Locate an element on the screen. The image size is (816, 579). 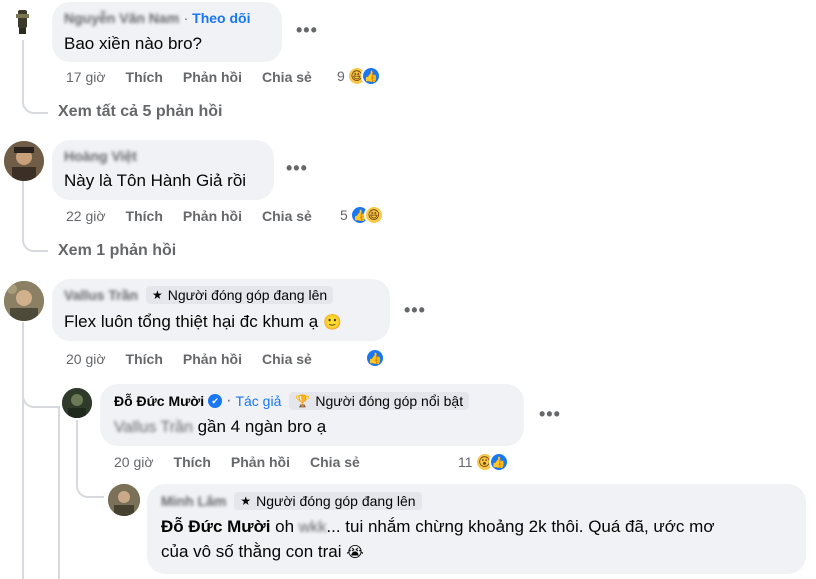
reply-time: 20 giờ is located at coordinates (134, 462).